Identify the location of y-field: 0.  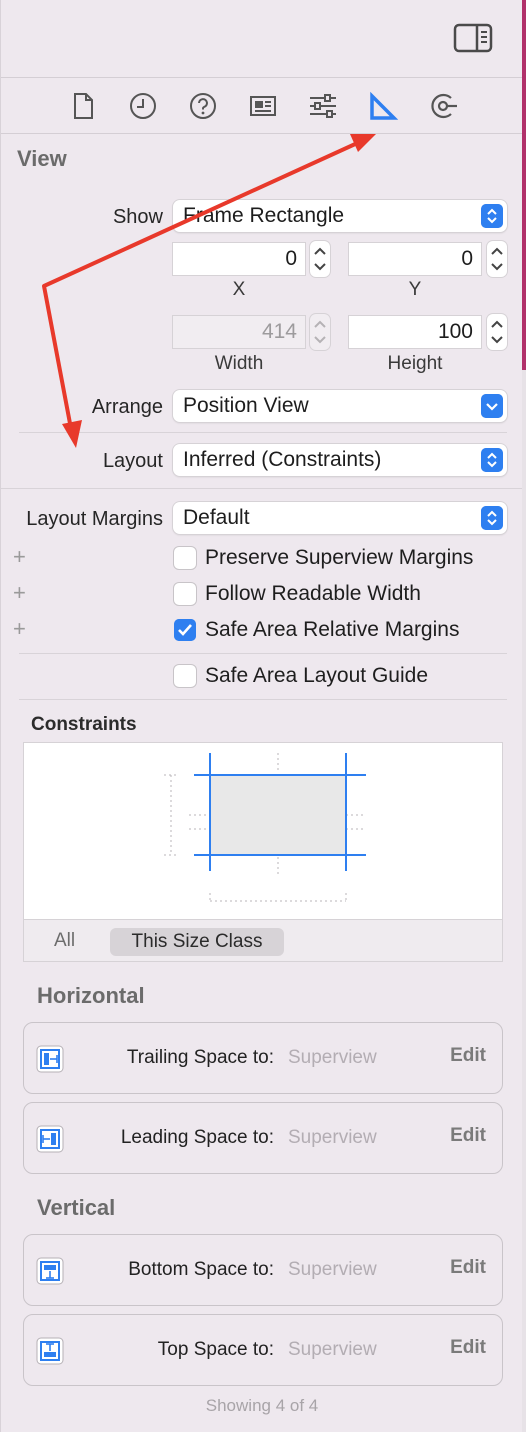
(415, 259).